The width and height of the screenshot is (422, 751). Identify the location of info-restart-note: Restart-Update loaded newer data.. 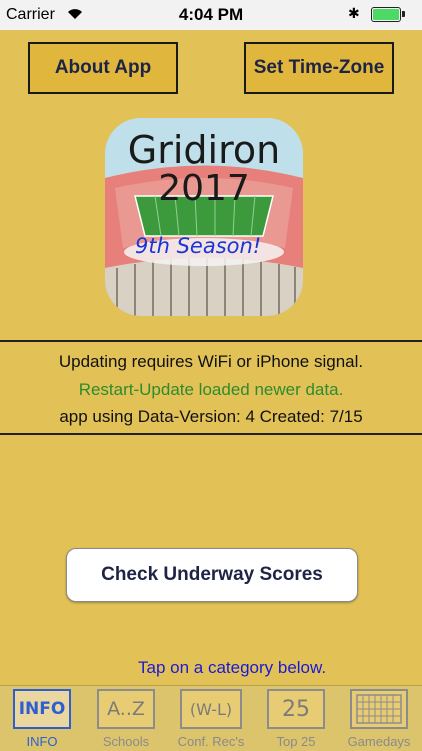
(211, 389).